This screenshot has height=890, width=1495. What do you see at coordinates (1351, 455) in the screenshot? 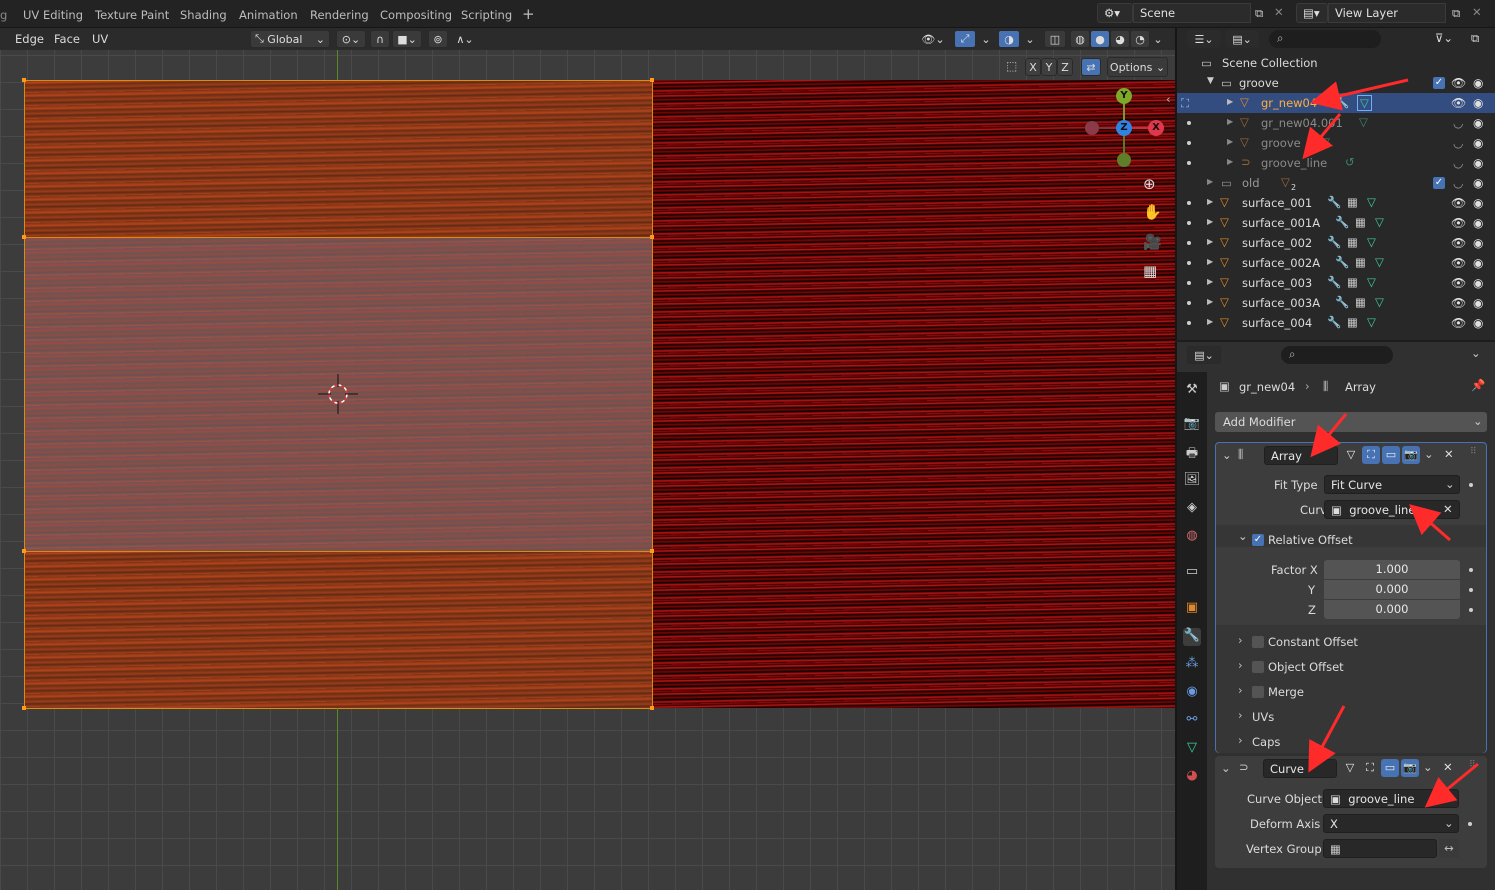
I see `edit-mode-cage-icon: ▽` at bounding box center [1351, 455].